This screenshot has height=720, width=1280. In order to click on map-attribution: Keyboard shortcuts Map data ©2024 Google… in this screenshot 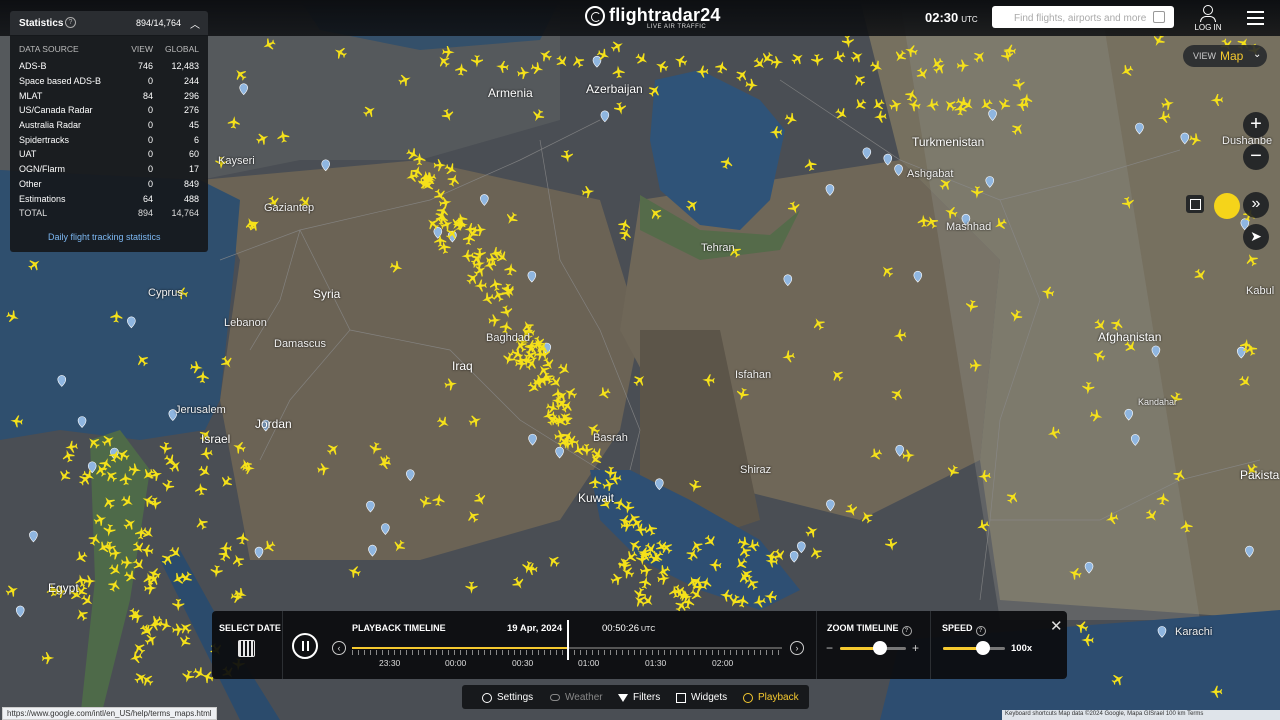, I will do `click(1141, 715)`.